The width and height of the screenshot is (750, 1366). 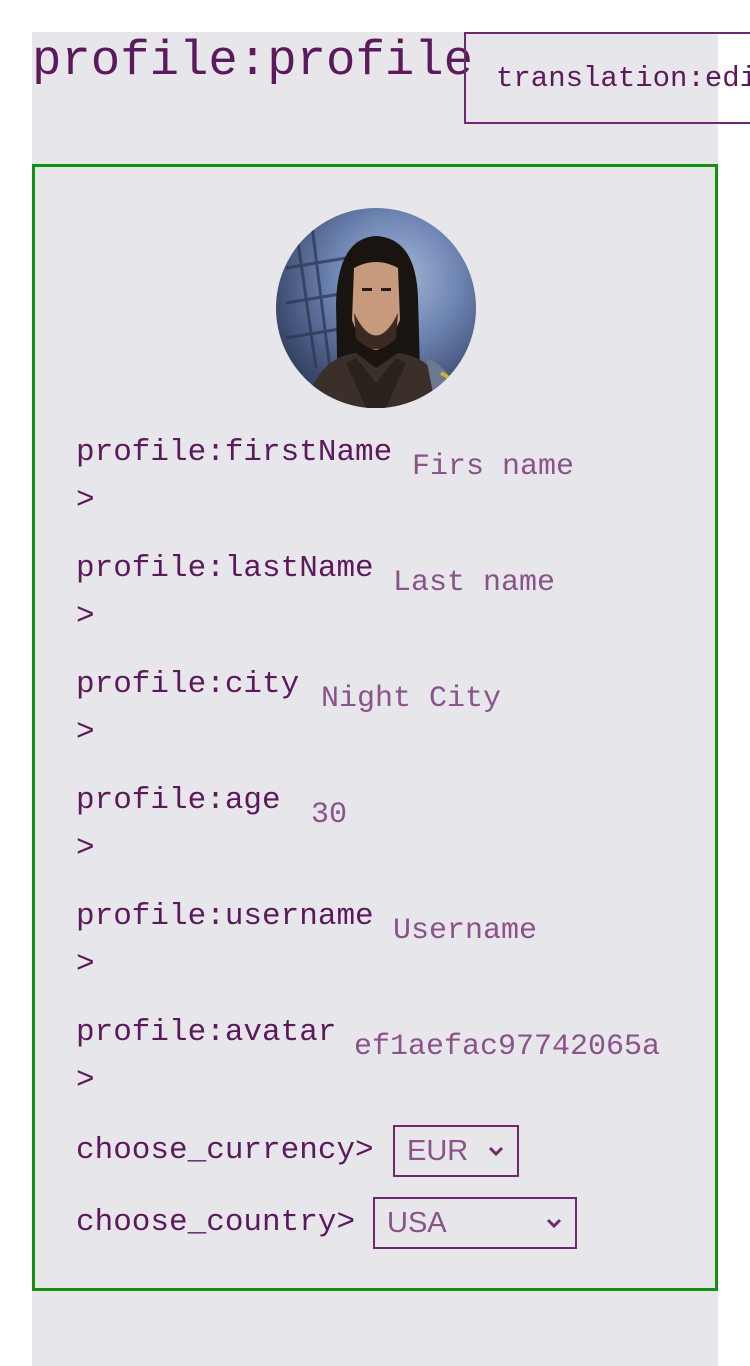 What do you see at coordinates (523, 583) in the screenshot?
I see `last-name-input` at bounding box center [523, 583].